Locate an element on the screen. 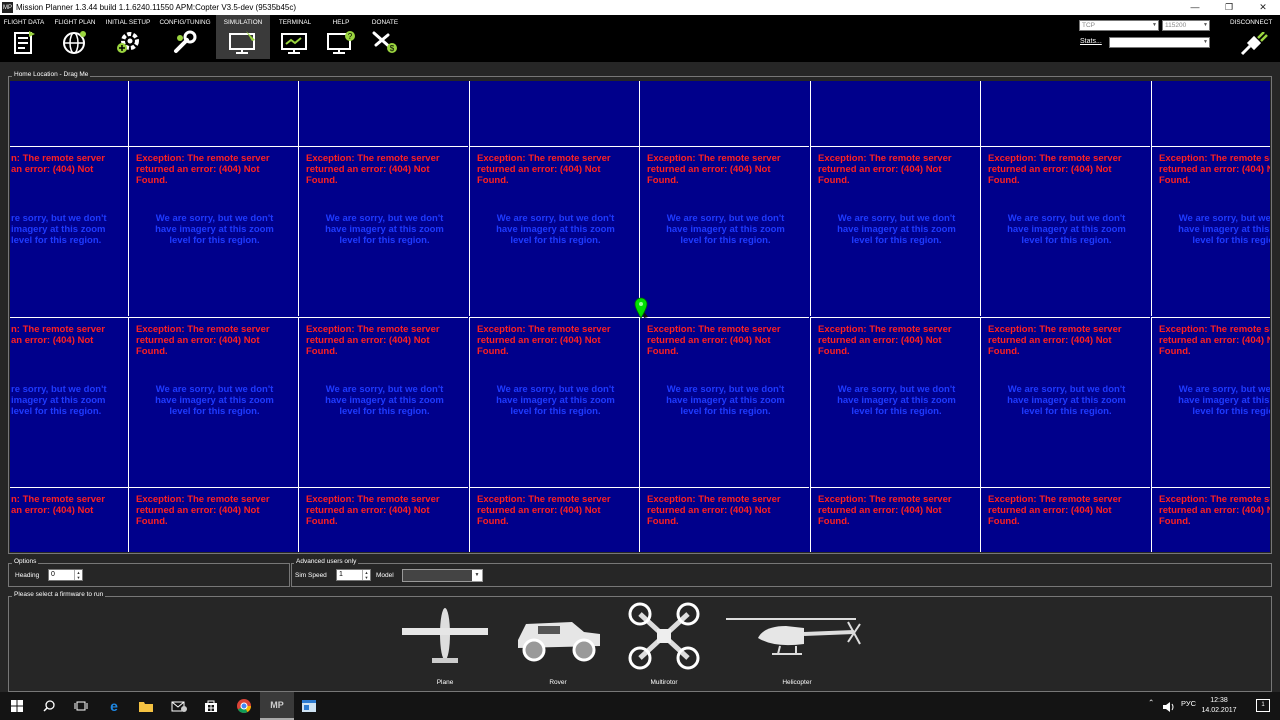 The width and height of the screenshot is (1280, 720). donate-plane-icon: $ is located at coordinates (384, 42).